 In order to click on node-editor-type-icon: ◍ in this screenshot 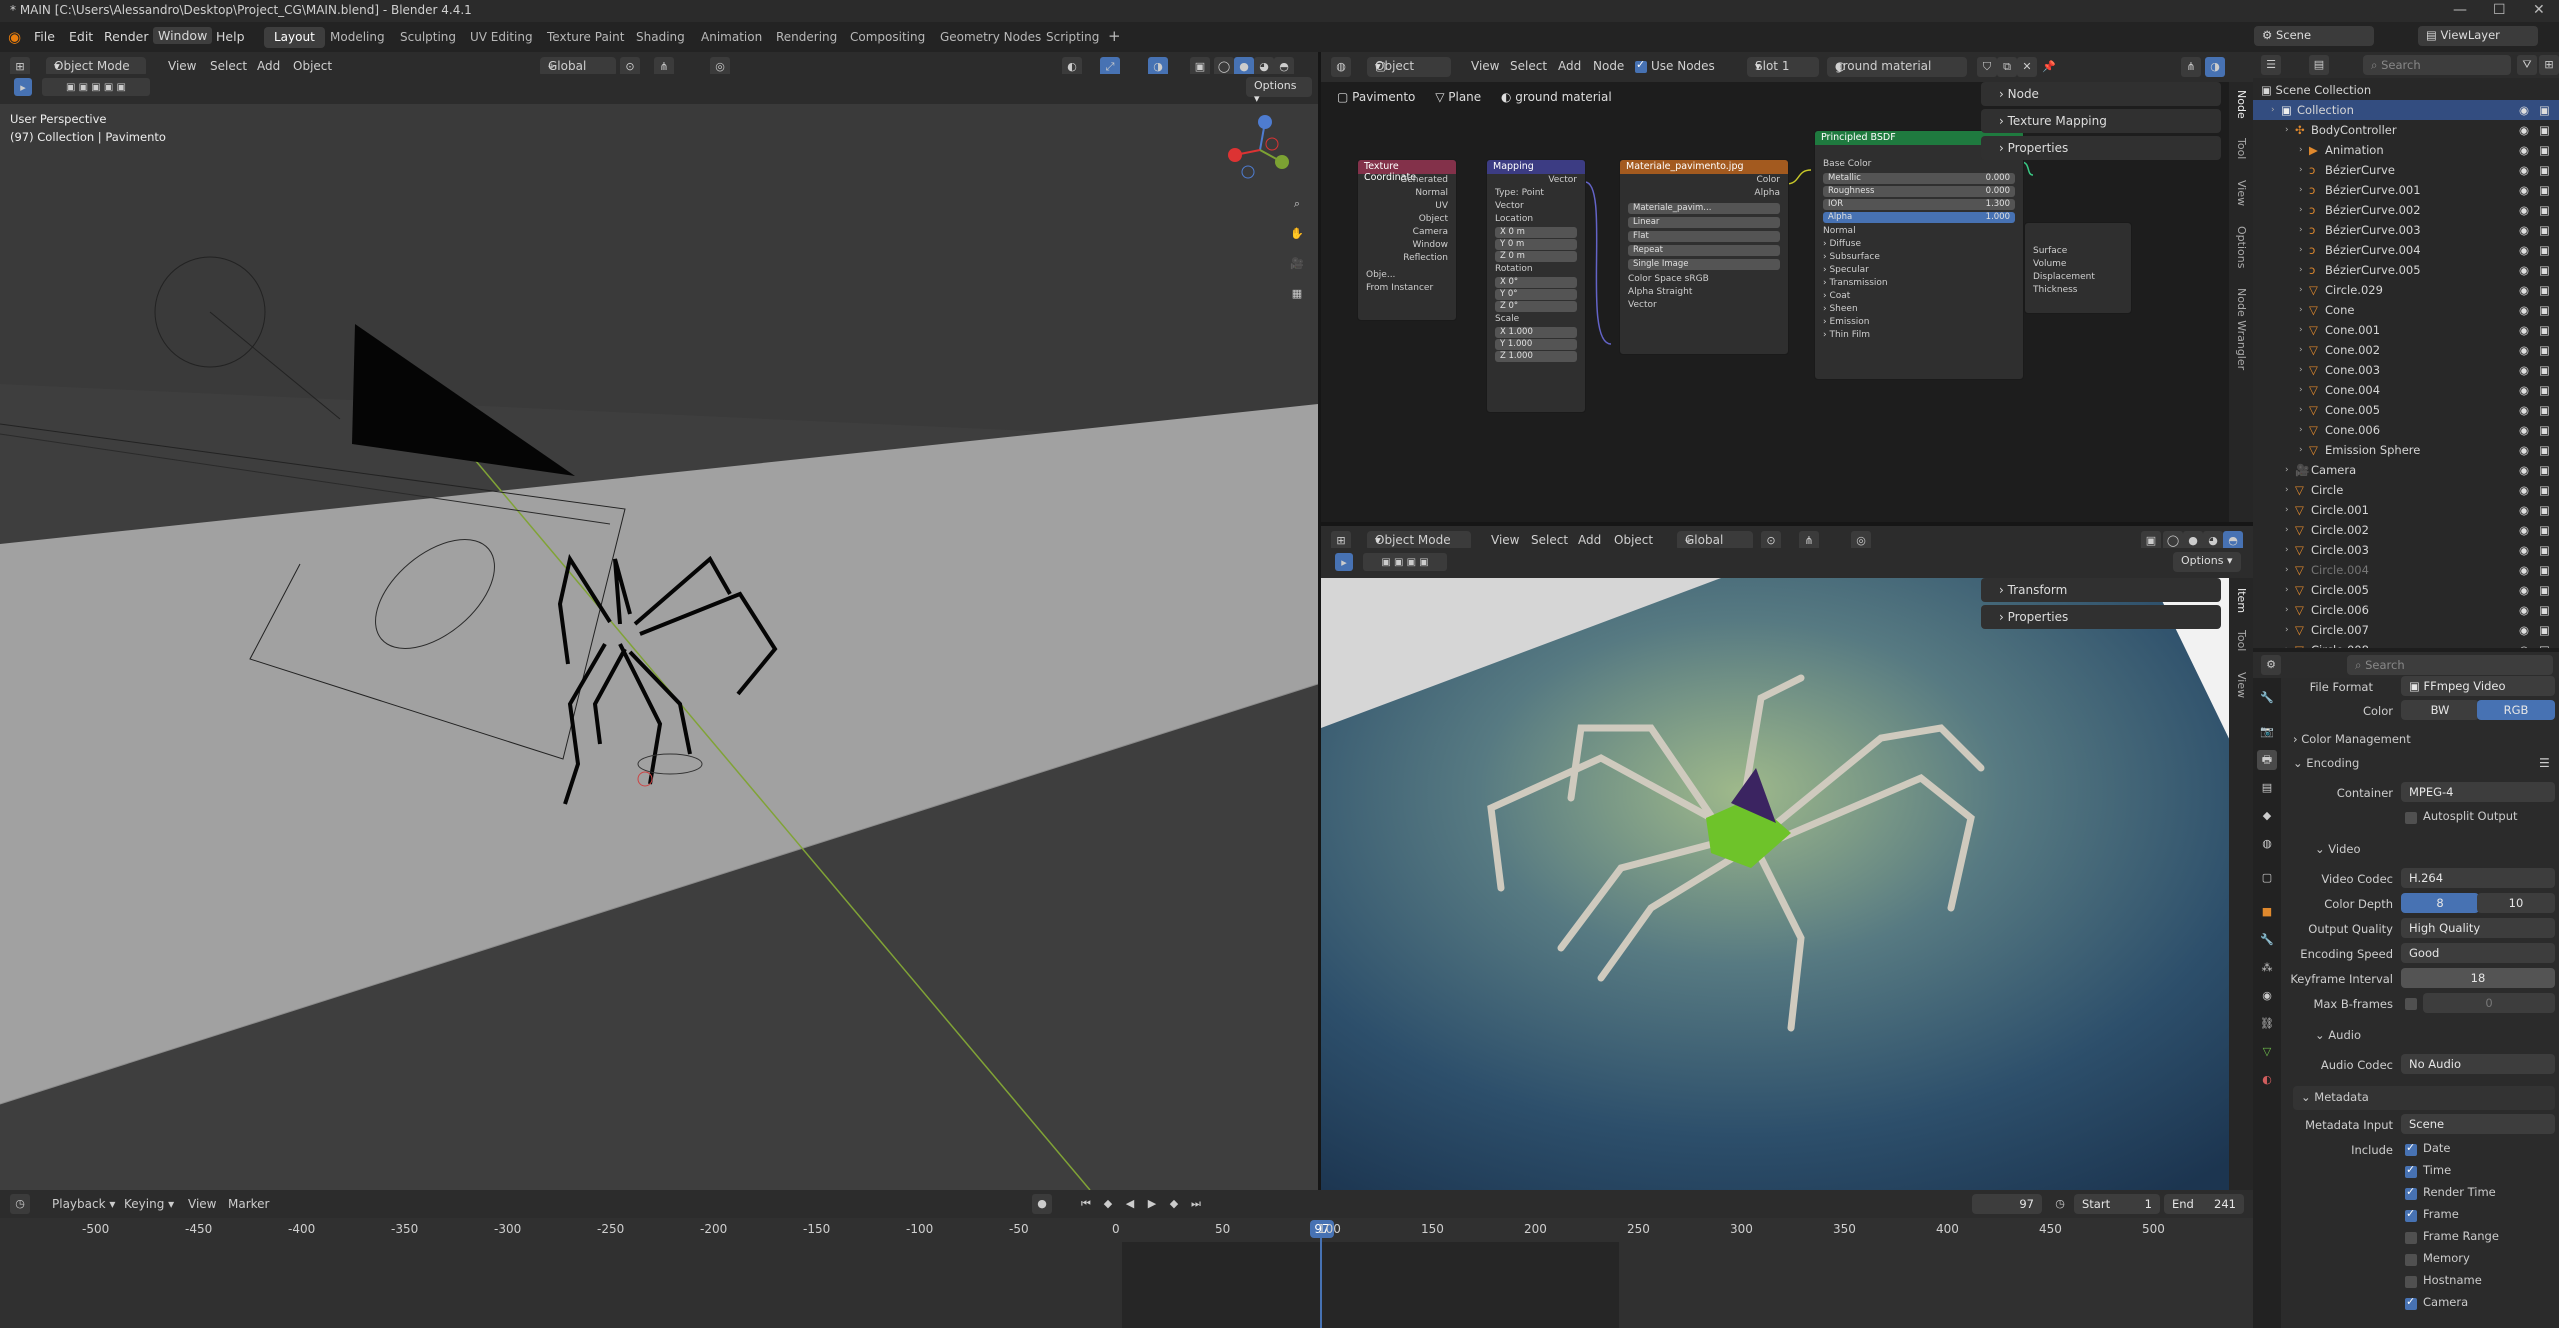, I will do `click(1341, 67)`.